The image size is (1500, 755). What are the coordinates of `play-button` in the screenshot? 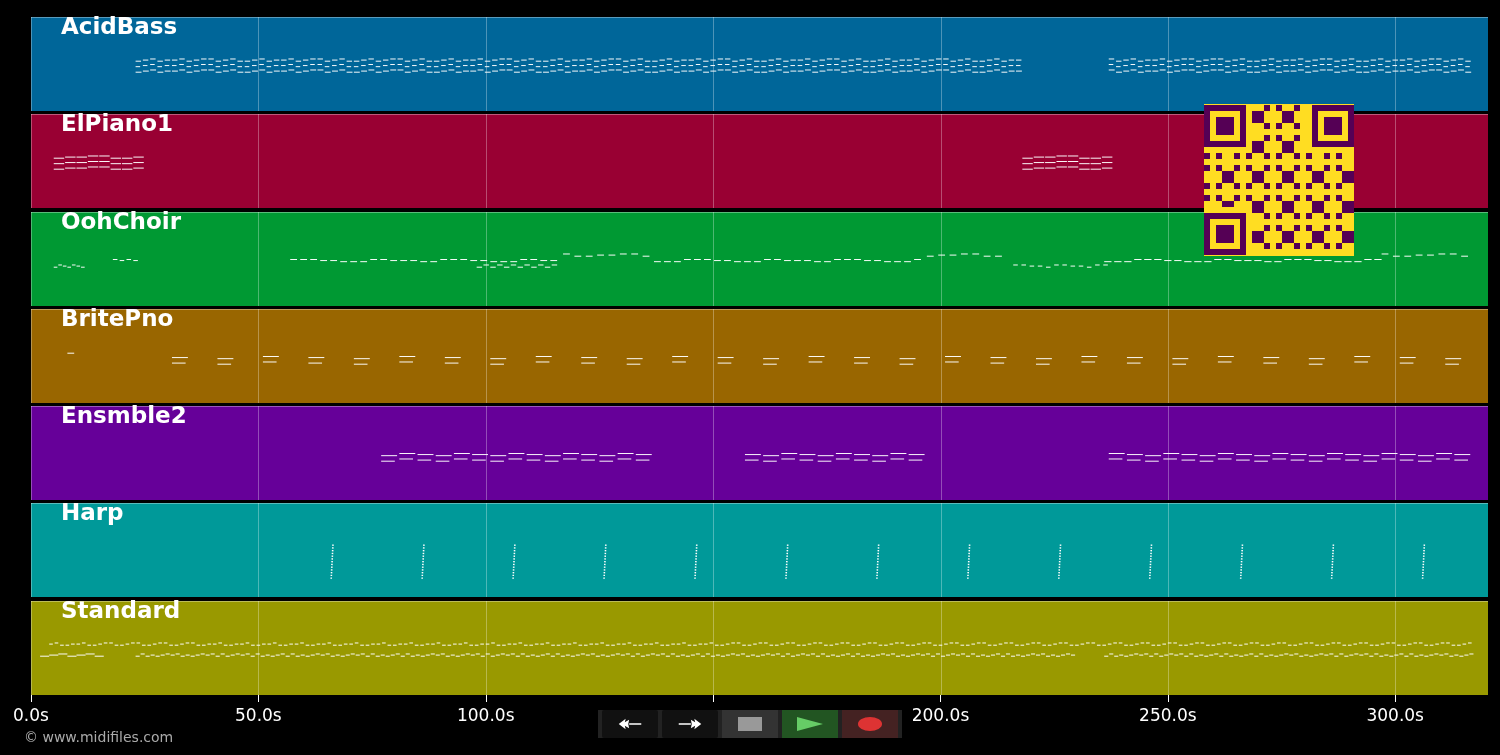 It's located at (810, 724).